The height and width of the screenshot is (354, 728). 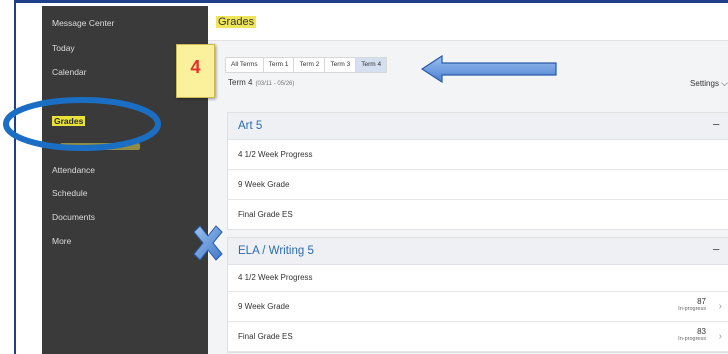 I want to click on grade-row: Final Grade ES 83 In-progress ›, so click(x=478, y=337).